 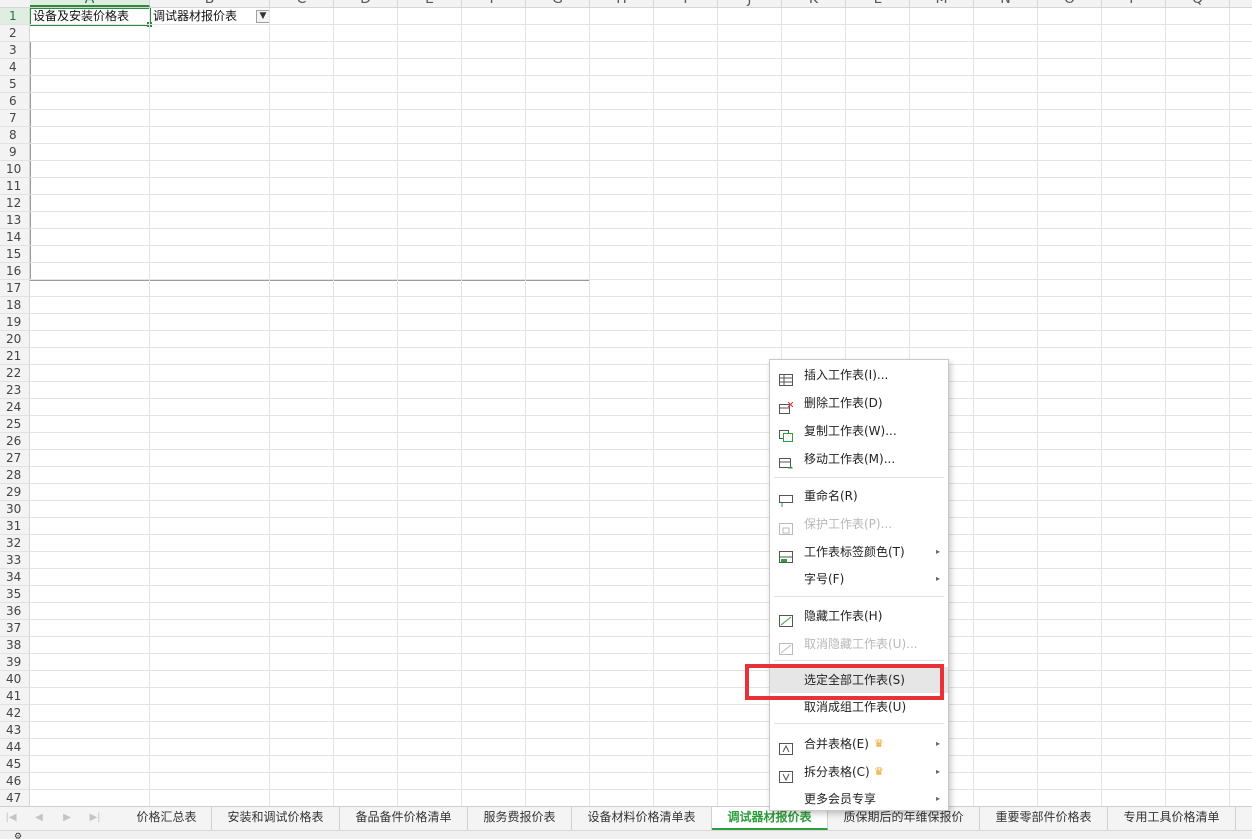 What do you see at coordinates (14, 373) in the screenshot?
I see `row-header-22: 22` at bounding box center [14, 373].